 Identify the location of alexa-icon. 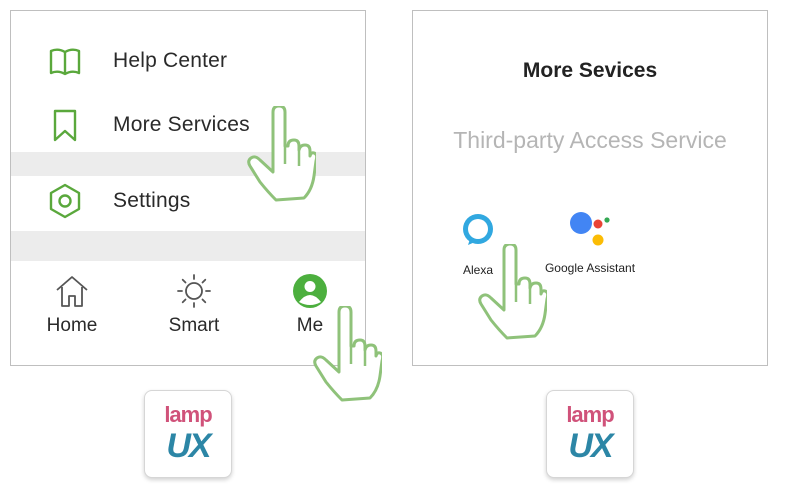
(478, 229).